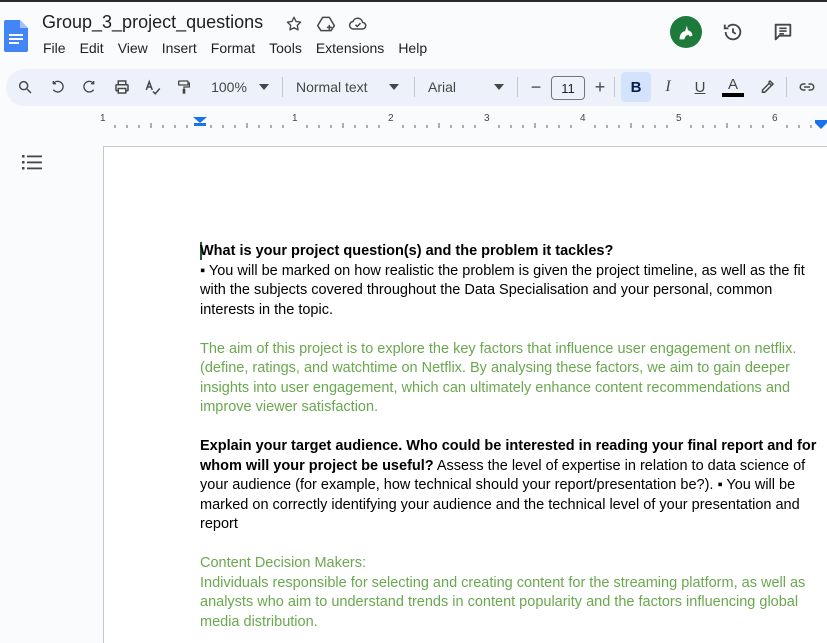  I want to click on menu-file: File, so click(54, 48).